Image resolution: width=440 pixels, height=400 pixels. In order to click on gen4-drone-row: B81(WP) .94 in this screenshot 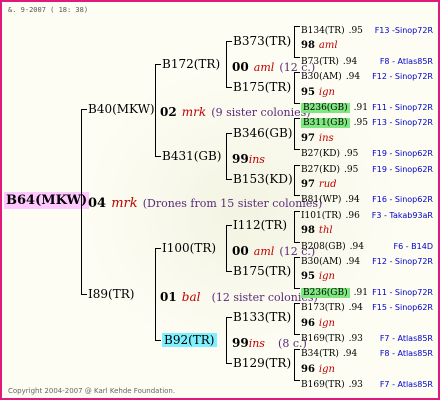, I will do `click(330, 197)`.